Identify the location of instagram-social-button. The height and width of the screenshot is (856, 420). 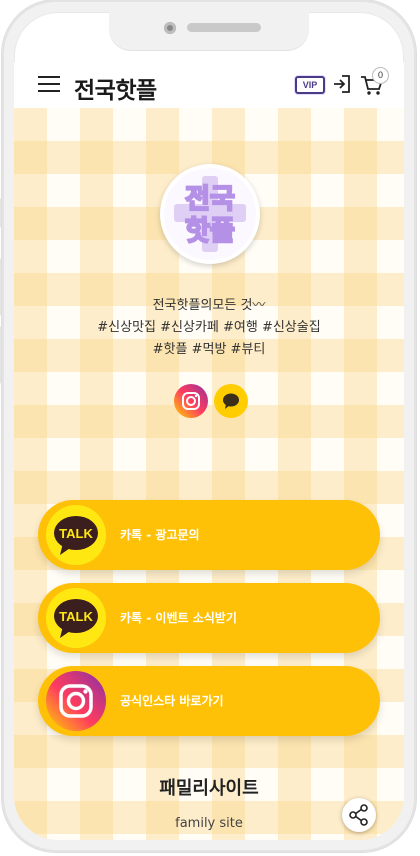
(191, 401).